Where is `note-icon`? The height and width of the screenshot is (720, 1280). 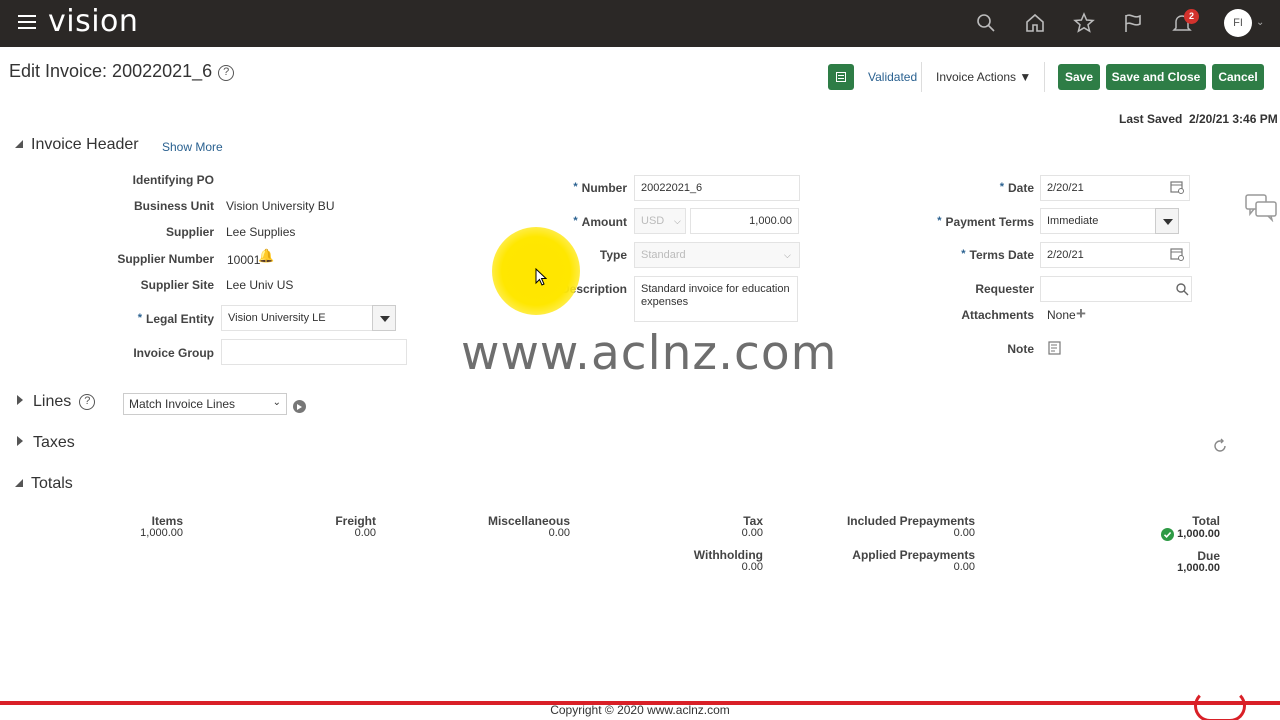 note-icon is located at coordinates (1055, 348).